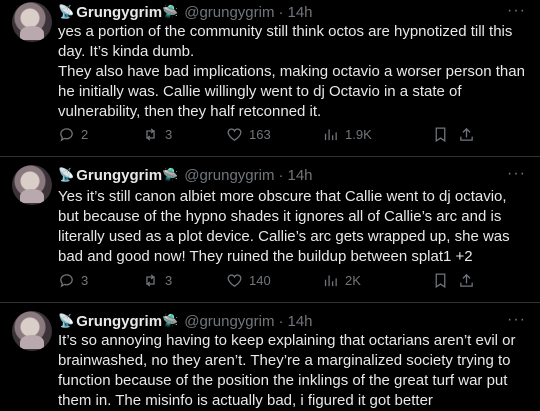 The width and height of the screenshot is (540, 411). What do you see at coordinates (293, 136) in the screenshot?
I see `action-bar: 2 3 163 1.9K` at bounding box center [293, 136].